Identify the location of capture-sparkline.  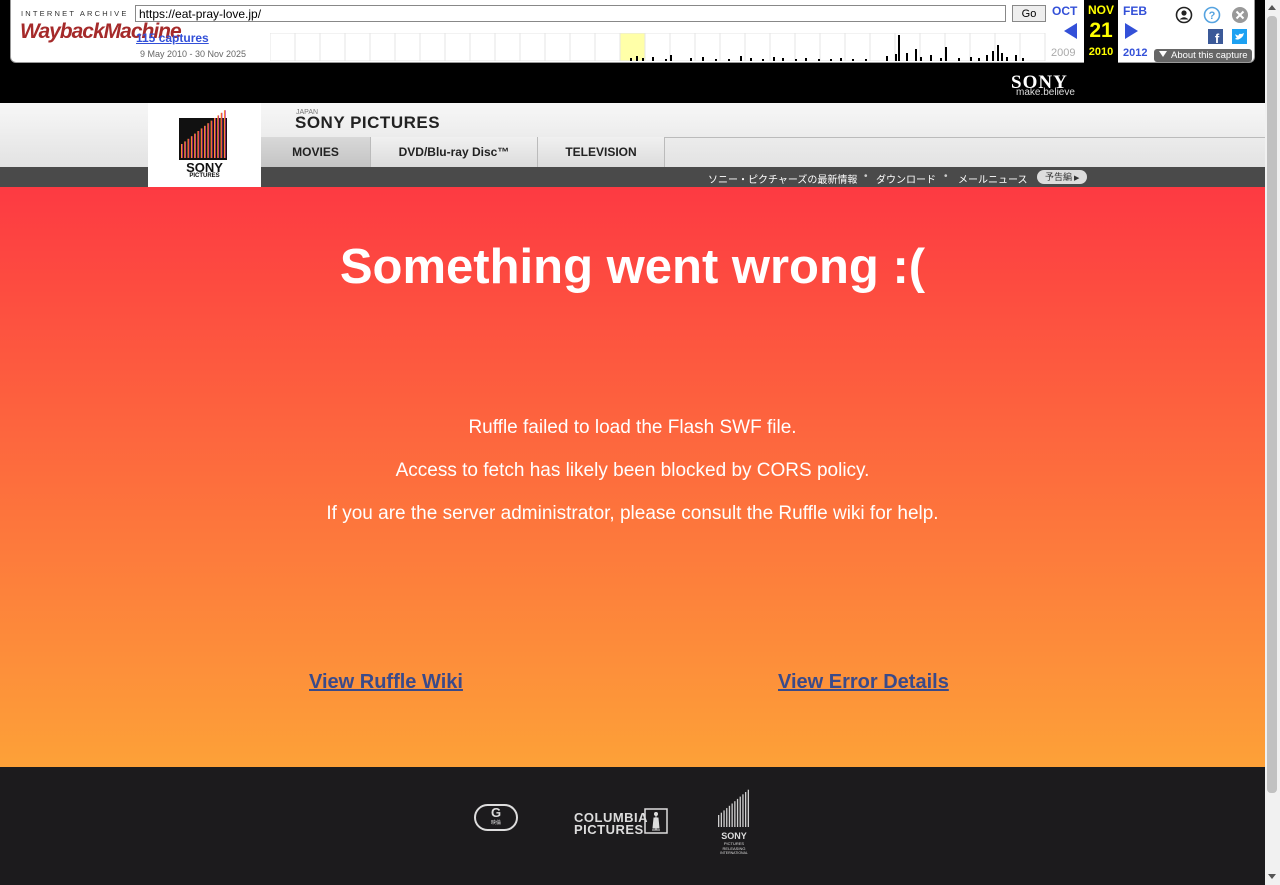
(658, 47).